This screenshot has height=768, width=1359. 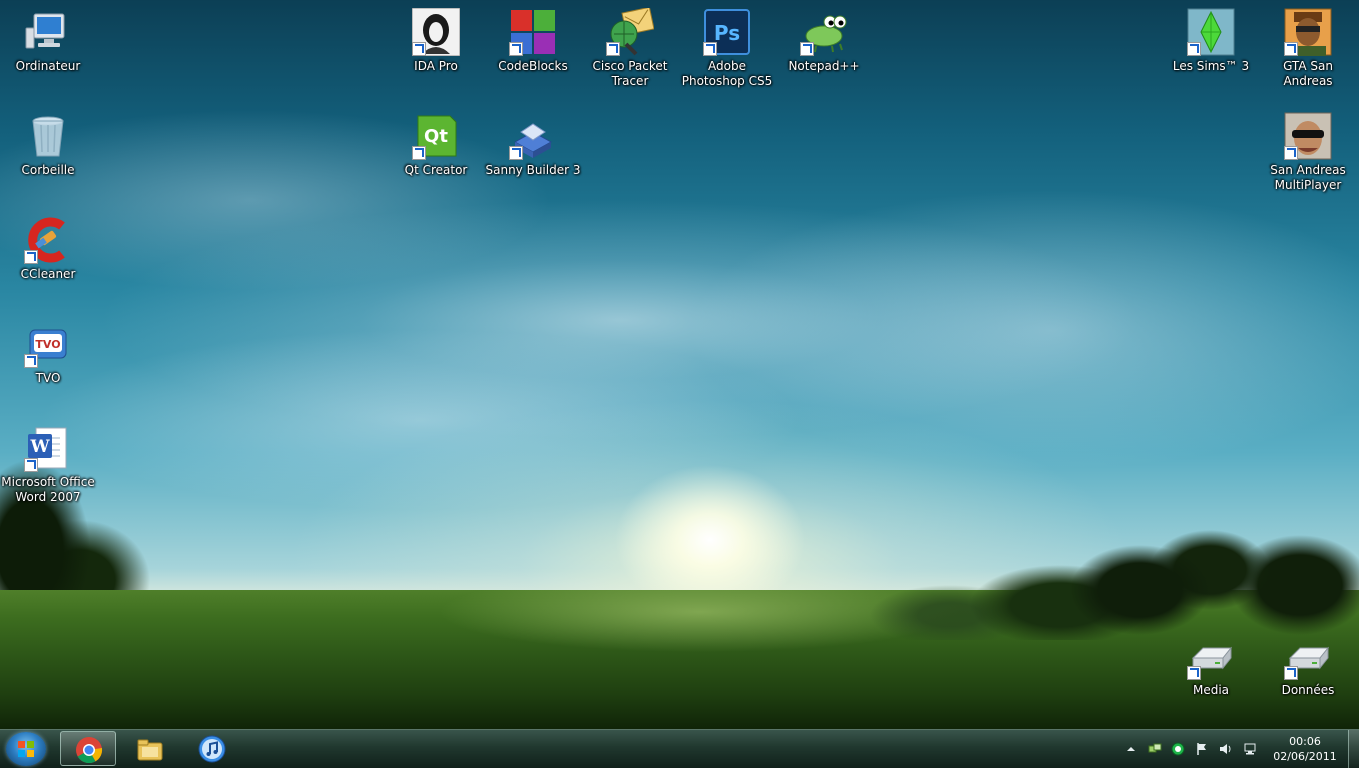 I want to click on desktop-icon-qt-creator: Qt Qt Creator, so click(x=436, y=142).